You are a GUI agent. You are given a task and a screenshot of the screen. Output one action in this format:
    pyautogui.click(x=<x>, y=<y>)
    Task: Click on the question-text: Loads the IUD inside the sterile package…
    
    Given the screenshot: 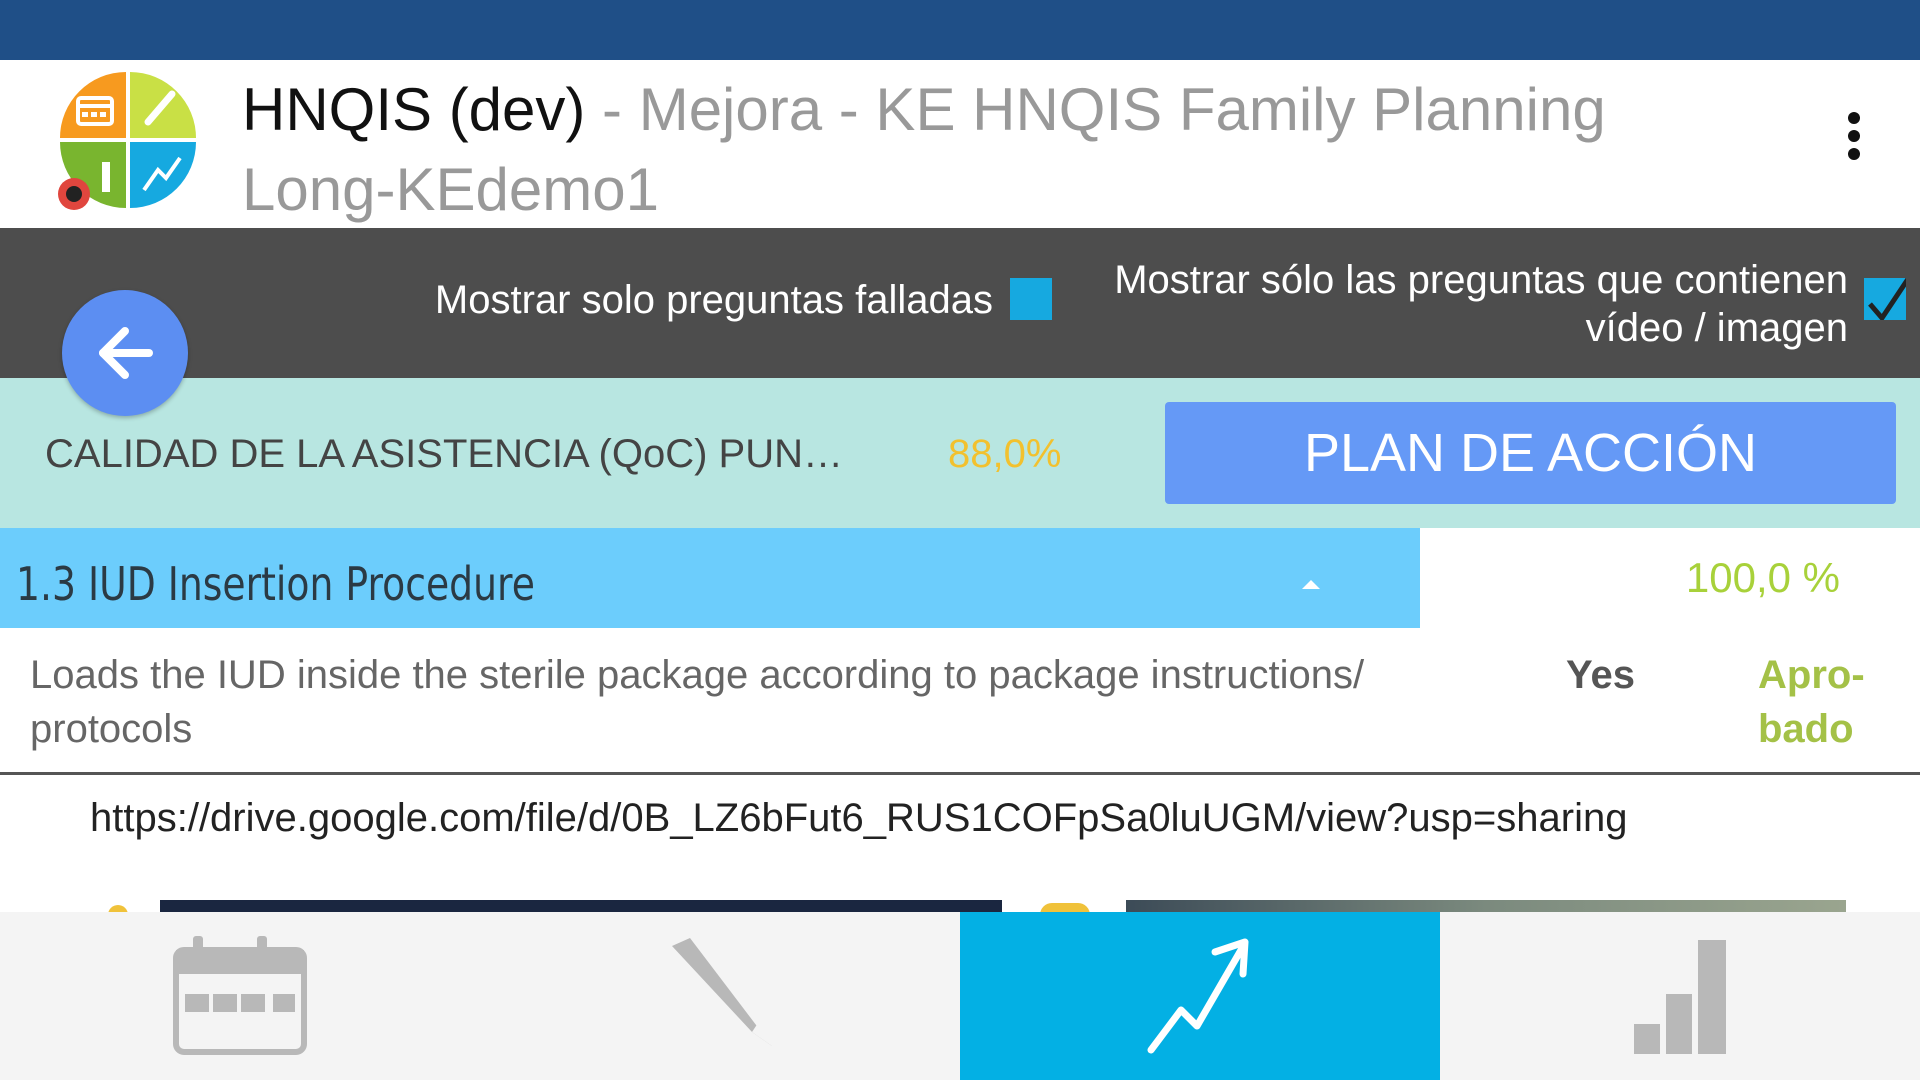 What is the action you would take?
    pyautogui.click(x=697, y=702)
    